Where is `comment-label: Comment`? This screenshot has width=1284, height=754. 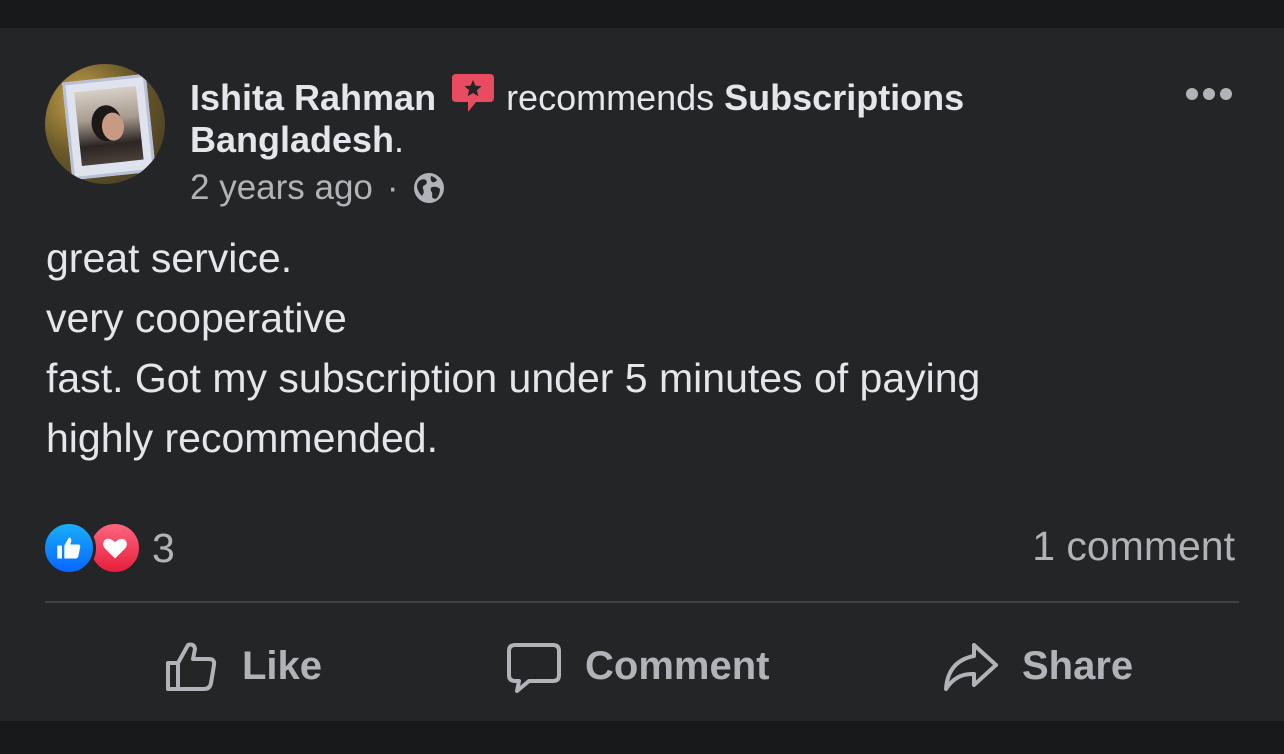
comment-label: Comment is located at coordinates (677, 665).